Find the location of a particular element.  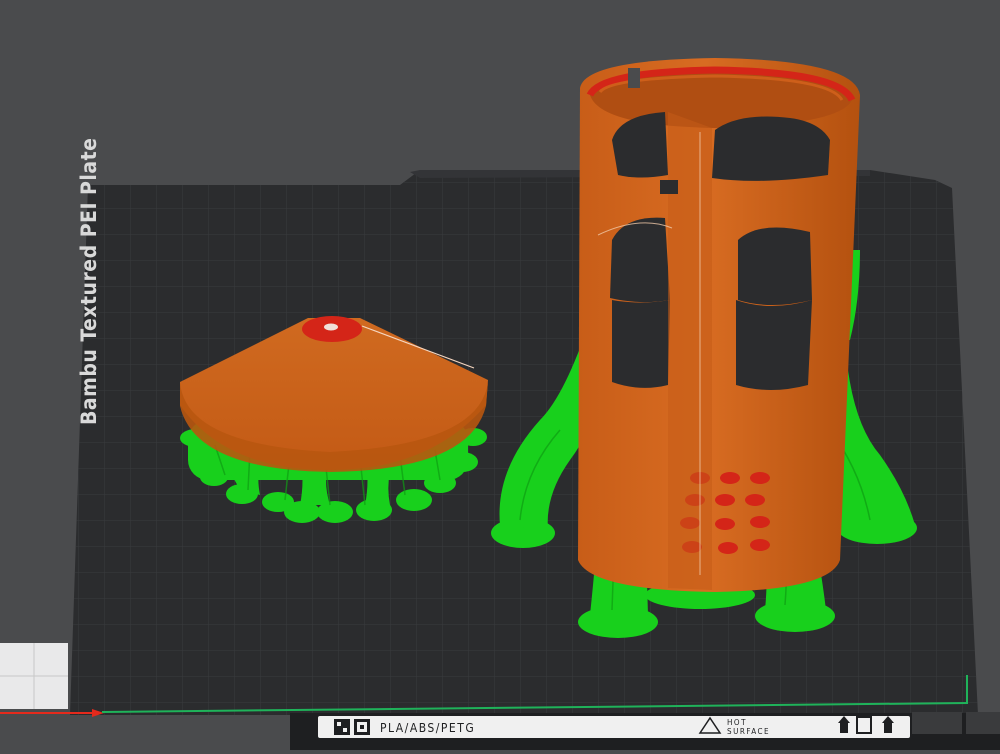

plate-name-label: Bambu Textured PEI Plate is located at coordinates (89, 281).